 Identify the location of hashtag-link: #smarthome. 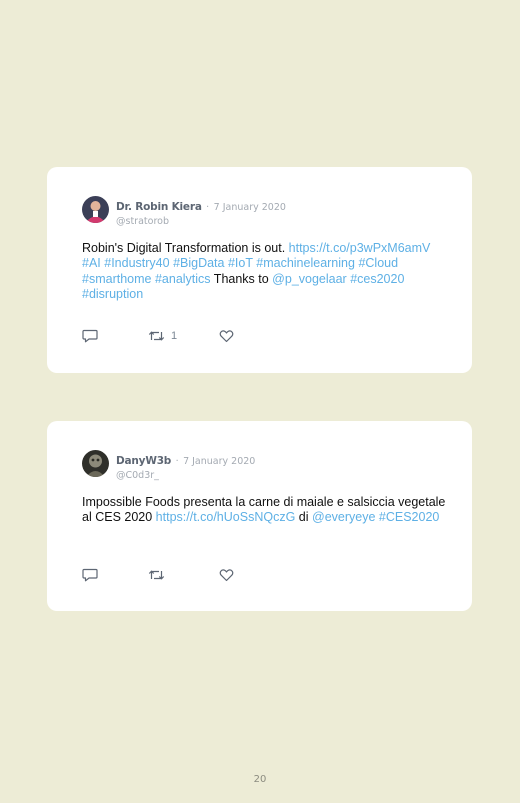
(116, 279).